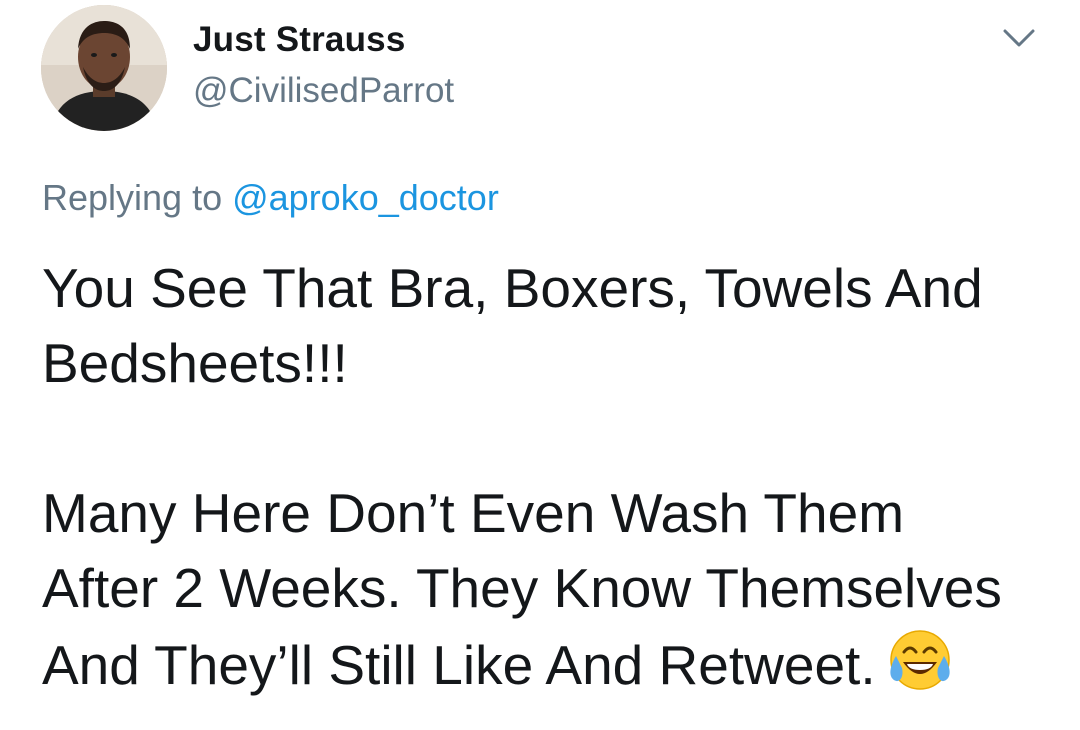  I want to click on tweet-menu-button, so click(1019, 37).